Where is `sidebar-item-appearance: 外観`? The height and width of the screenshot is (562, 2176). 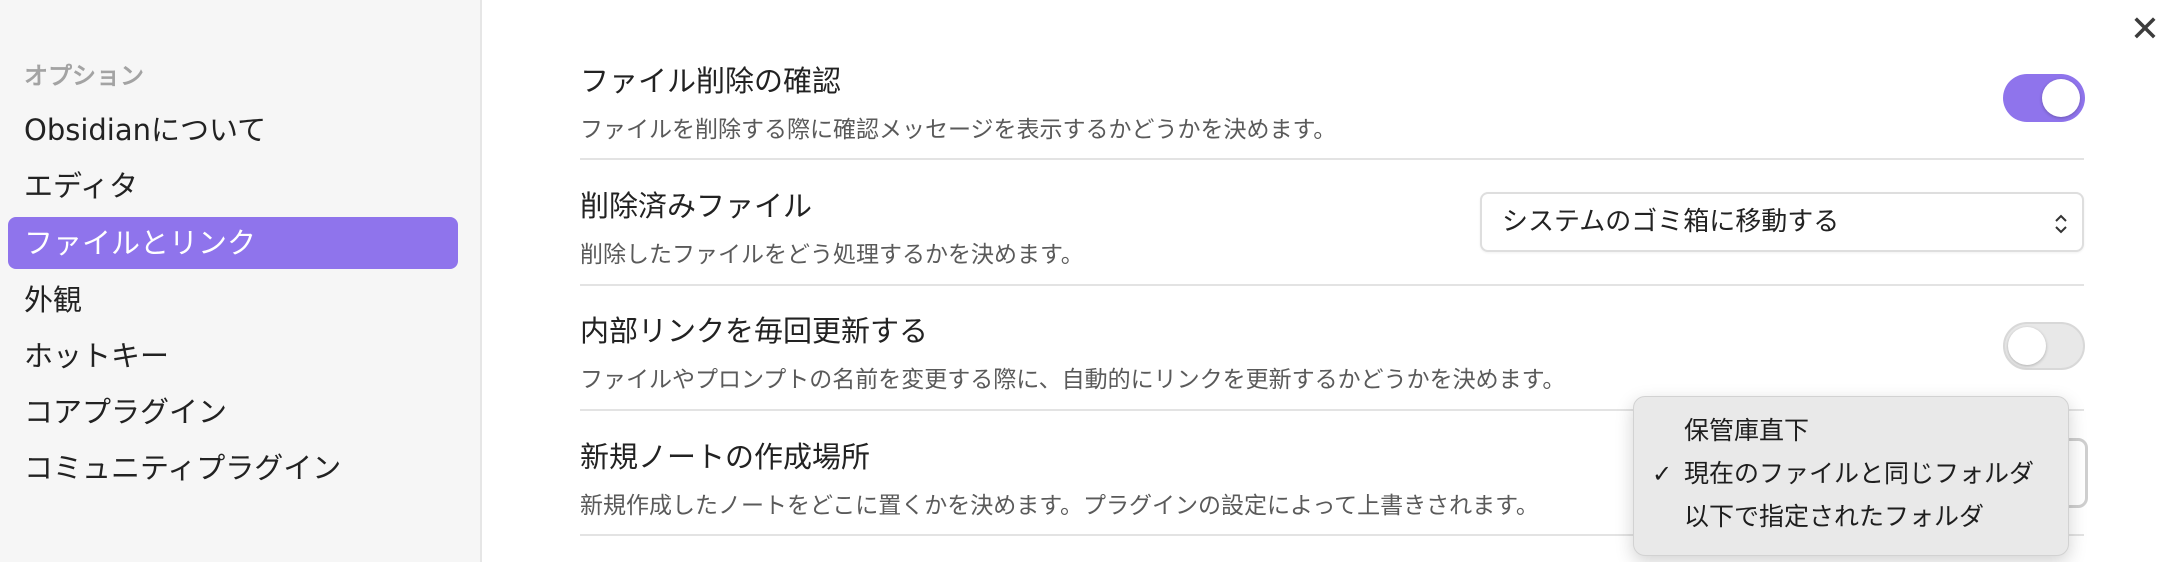
sidebar-item-appearance: 外観 is located at coordinates (233, 300).